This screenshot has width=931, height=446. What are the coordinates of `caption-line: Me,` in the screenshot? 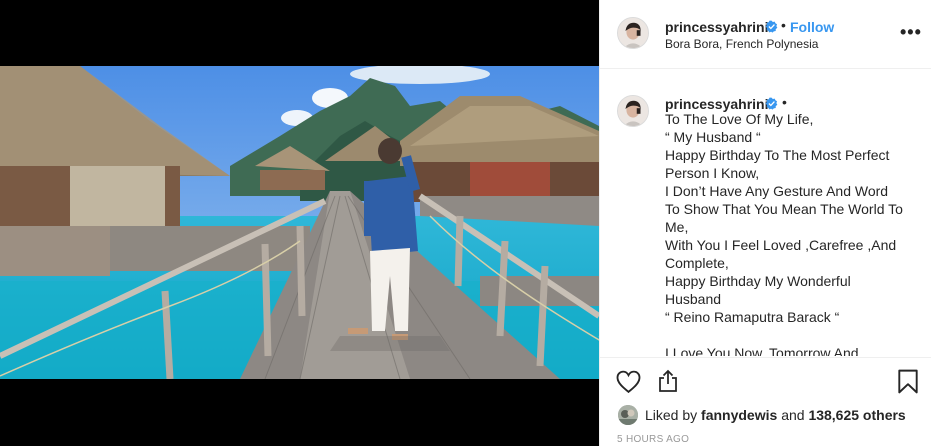 It's located at (677, 227).